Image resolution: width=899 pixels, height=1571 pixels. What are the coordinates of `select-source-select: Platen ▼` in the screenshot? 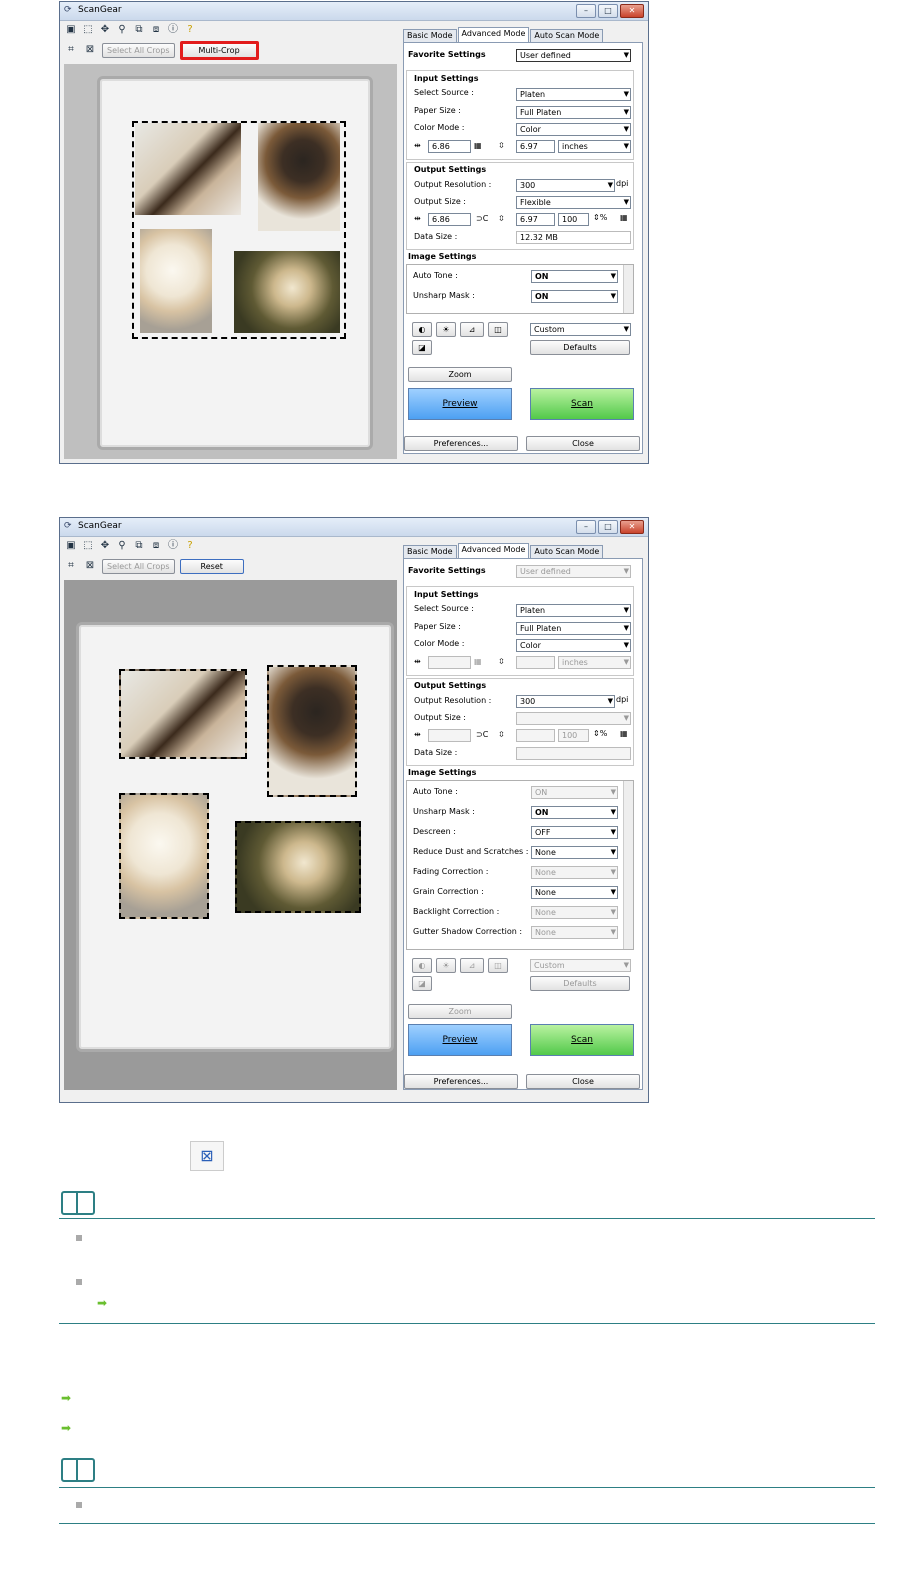 It's located at (573, 94).